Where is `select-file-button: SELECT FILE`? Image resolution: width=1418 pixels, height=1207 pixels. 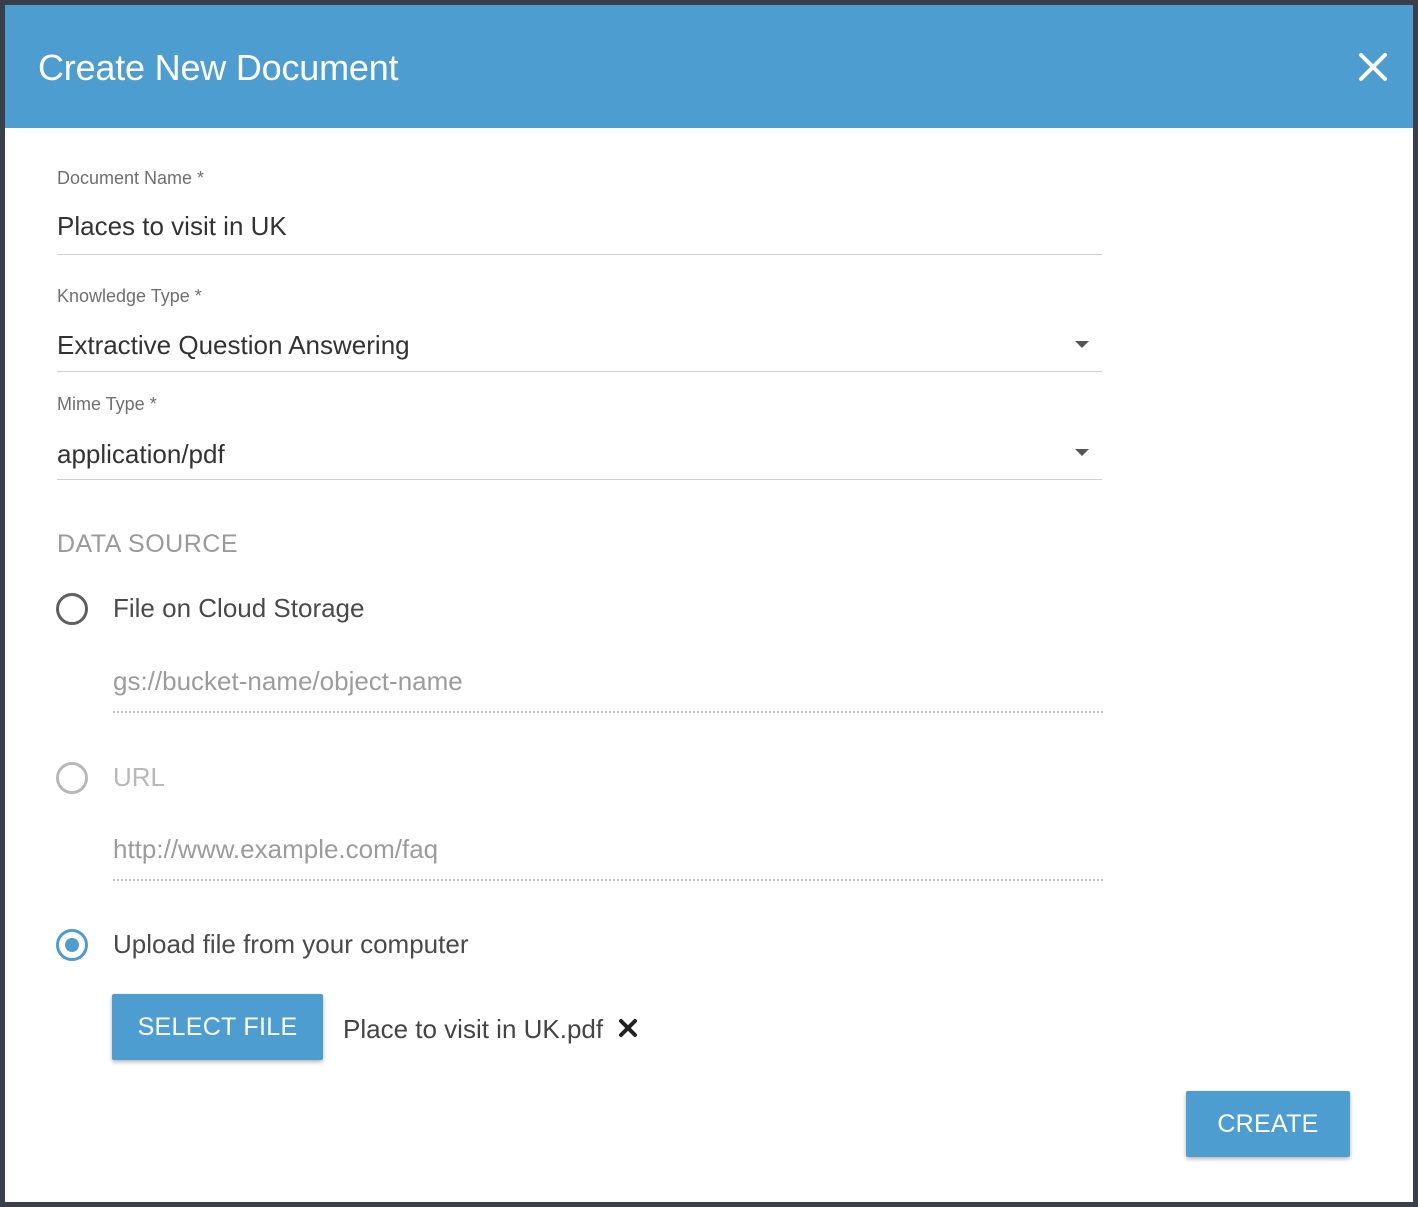 select-file-button: SELECT FILE is located at coordinates (217, 1027).